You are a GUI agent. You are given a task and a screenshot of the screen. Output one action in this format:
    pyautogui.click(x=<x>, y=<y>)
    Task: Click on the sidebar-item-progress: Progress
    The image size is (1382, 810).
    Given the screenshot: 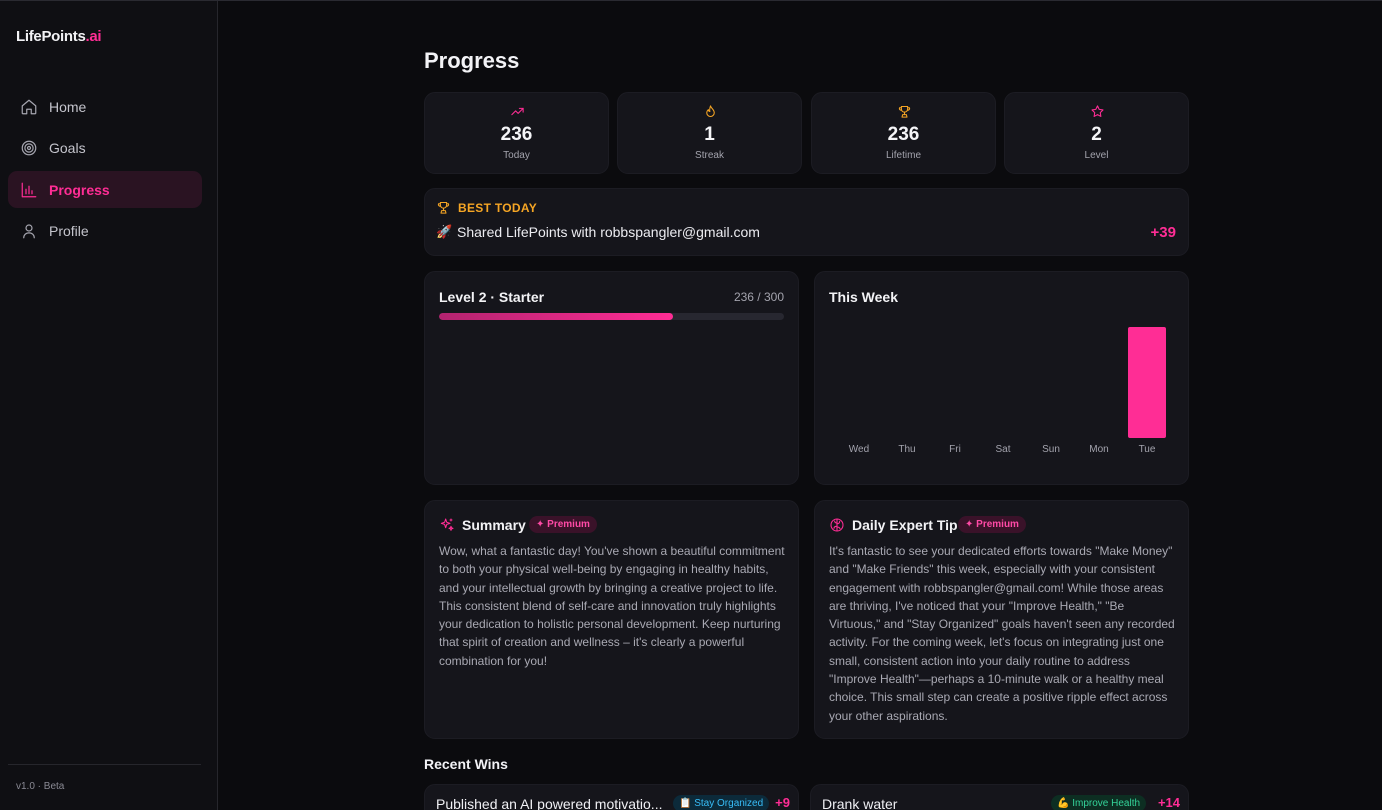 What is the action you would take?
    pyautogui.click(x=105, y=189)
    